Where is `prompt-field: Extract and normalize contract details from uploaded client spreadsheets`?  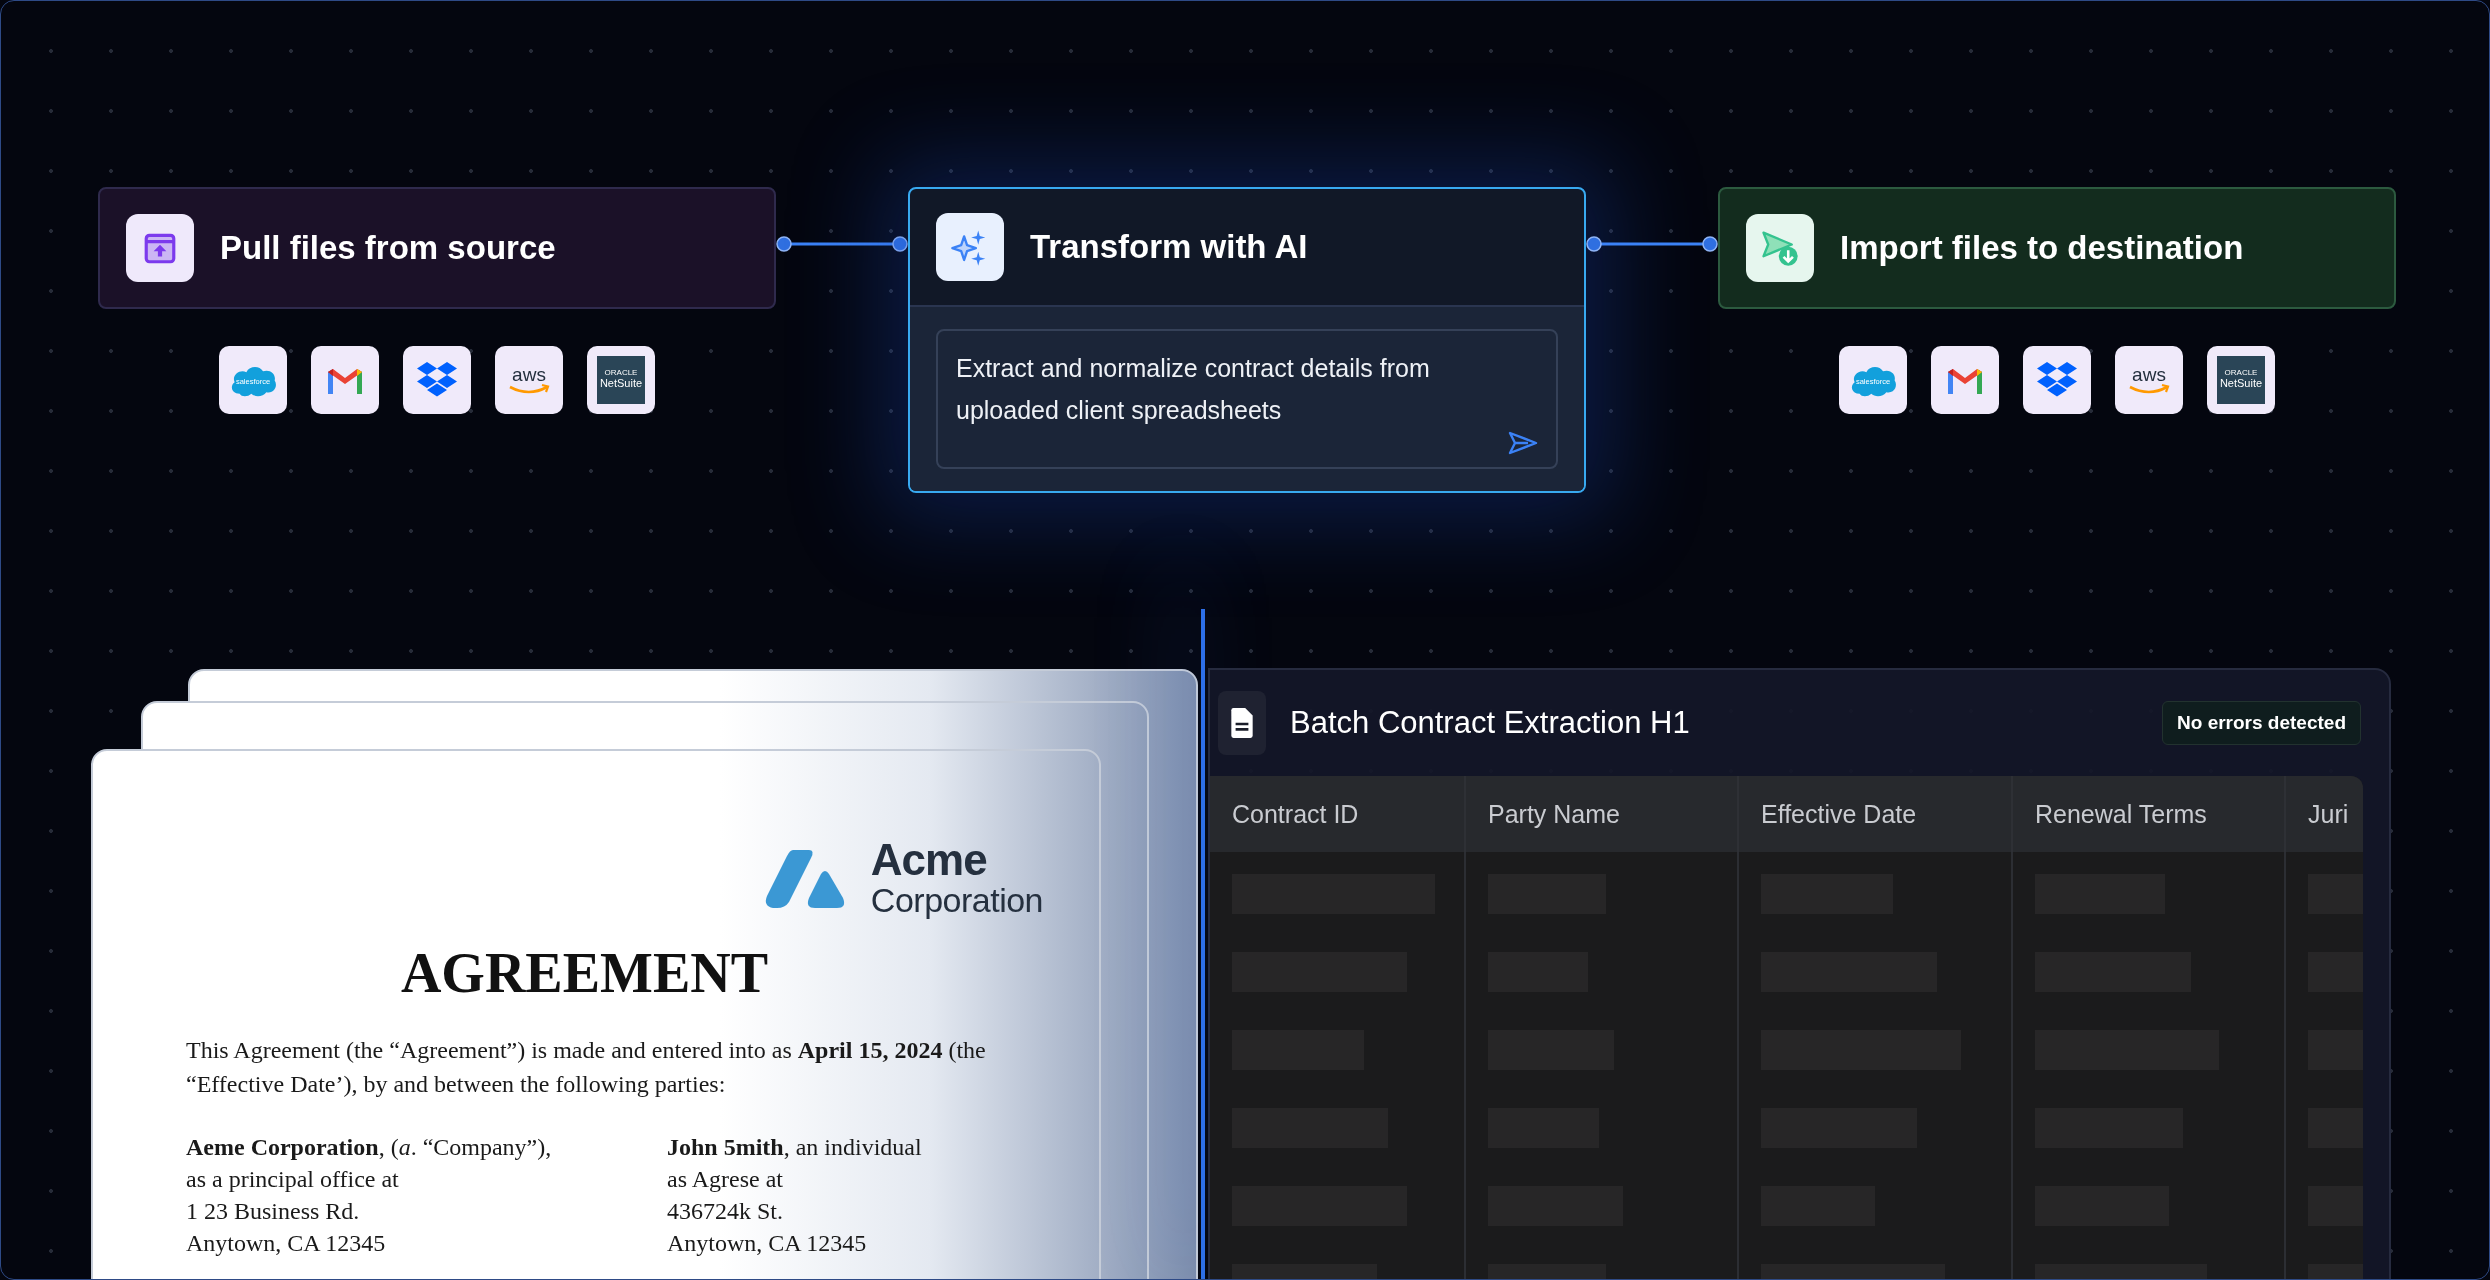 prompt-field: Extract and normalize contract details from uploaded client spreadsheets is located at coordinates (1247, 399).